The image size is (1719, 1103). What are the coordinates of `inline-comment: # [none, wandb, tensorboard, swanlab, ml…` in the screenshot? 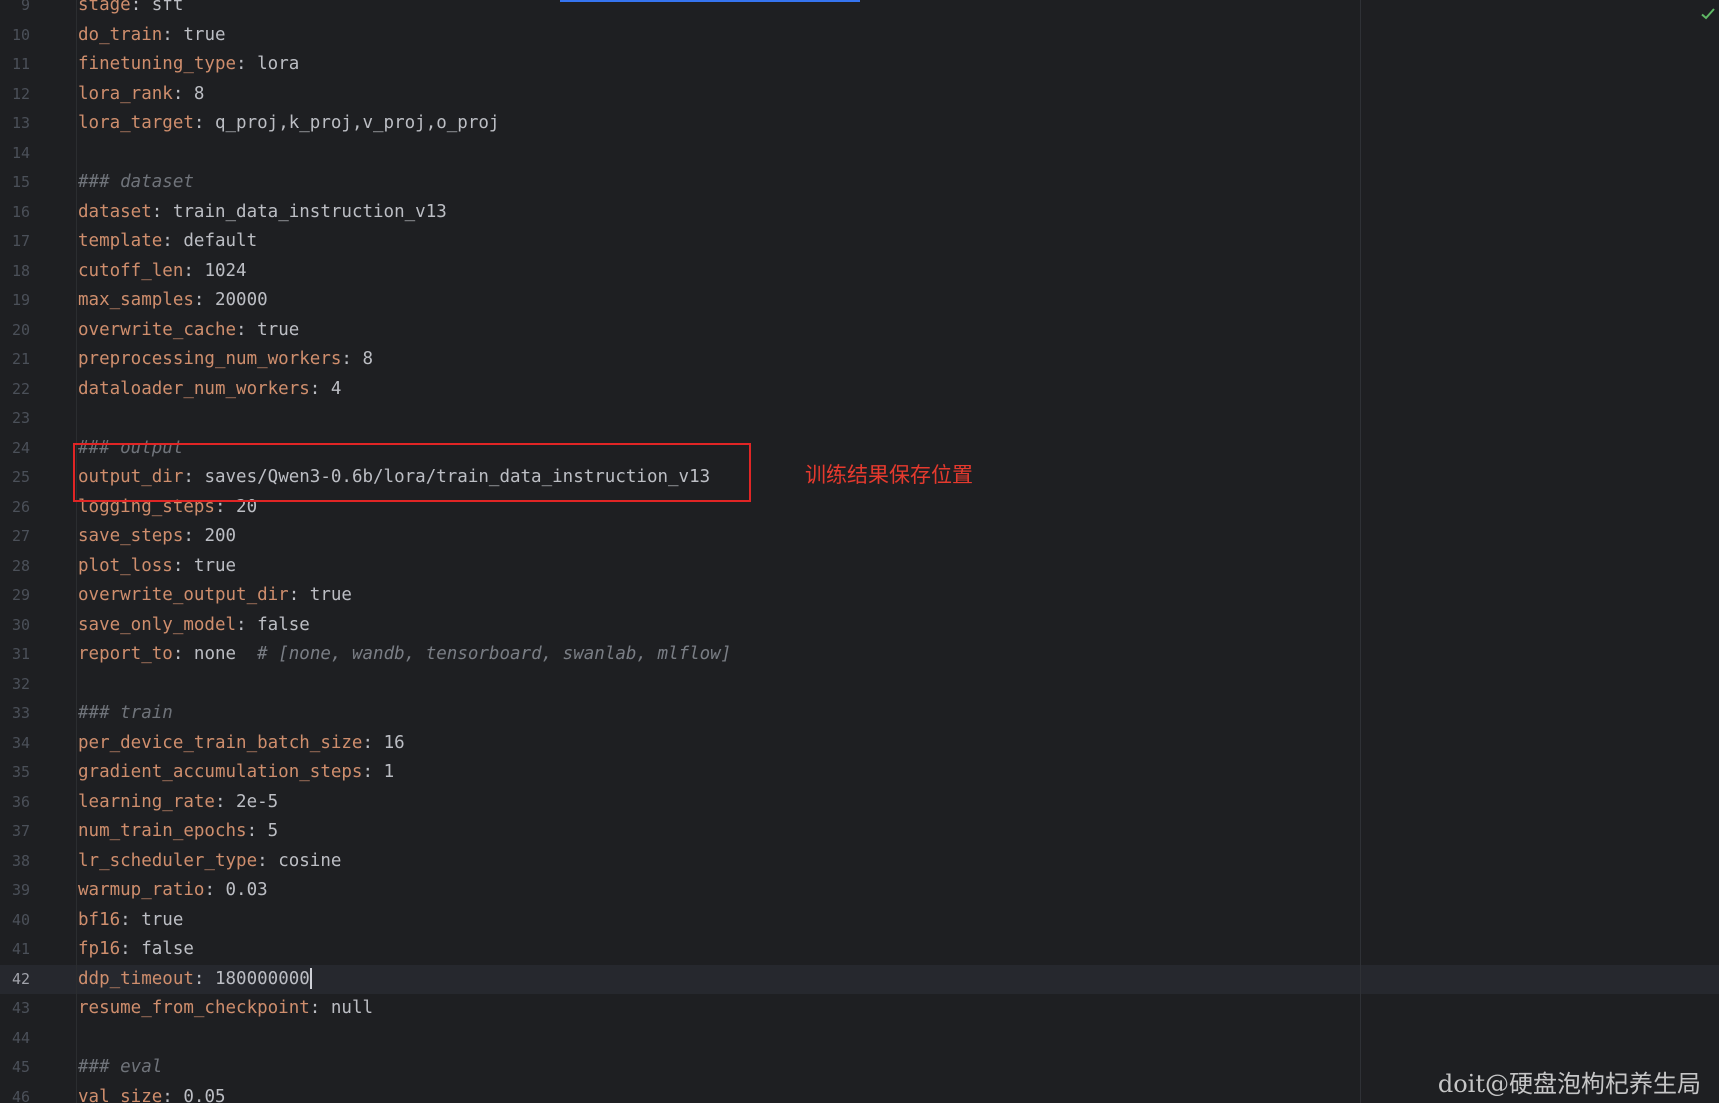 It's located at (484, 654).